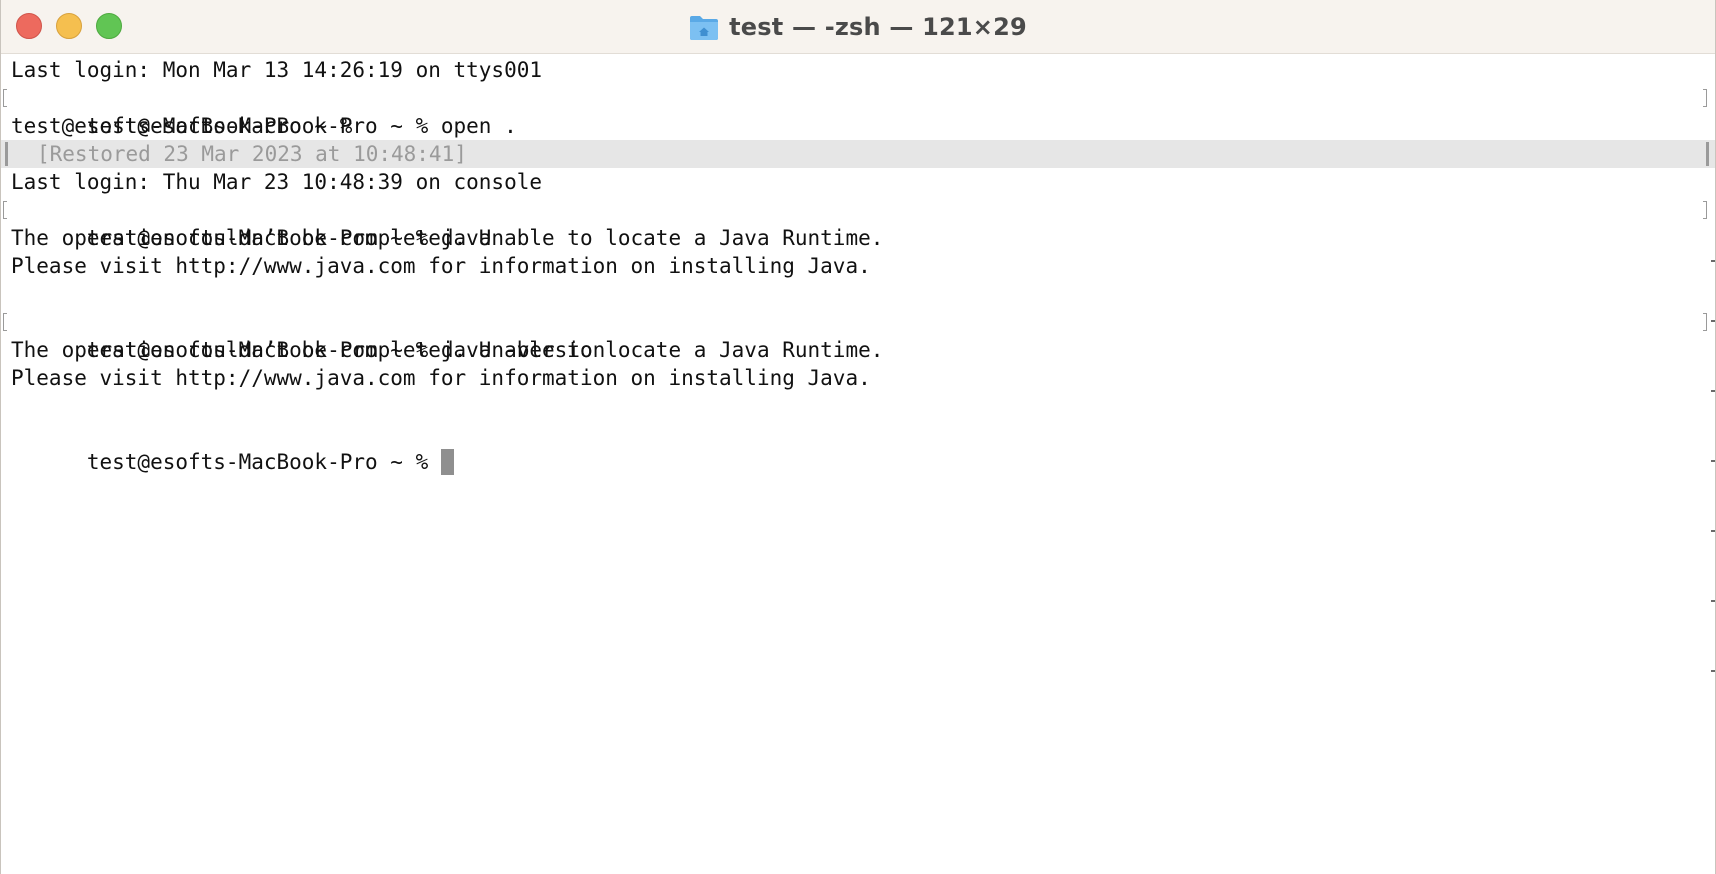 The width and height of the screenshot is (1716, 874). I want to click on title-bar: test — -zsh — 121×29, so click(858, 27).